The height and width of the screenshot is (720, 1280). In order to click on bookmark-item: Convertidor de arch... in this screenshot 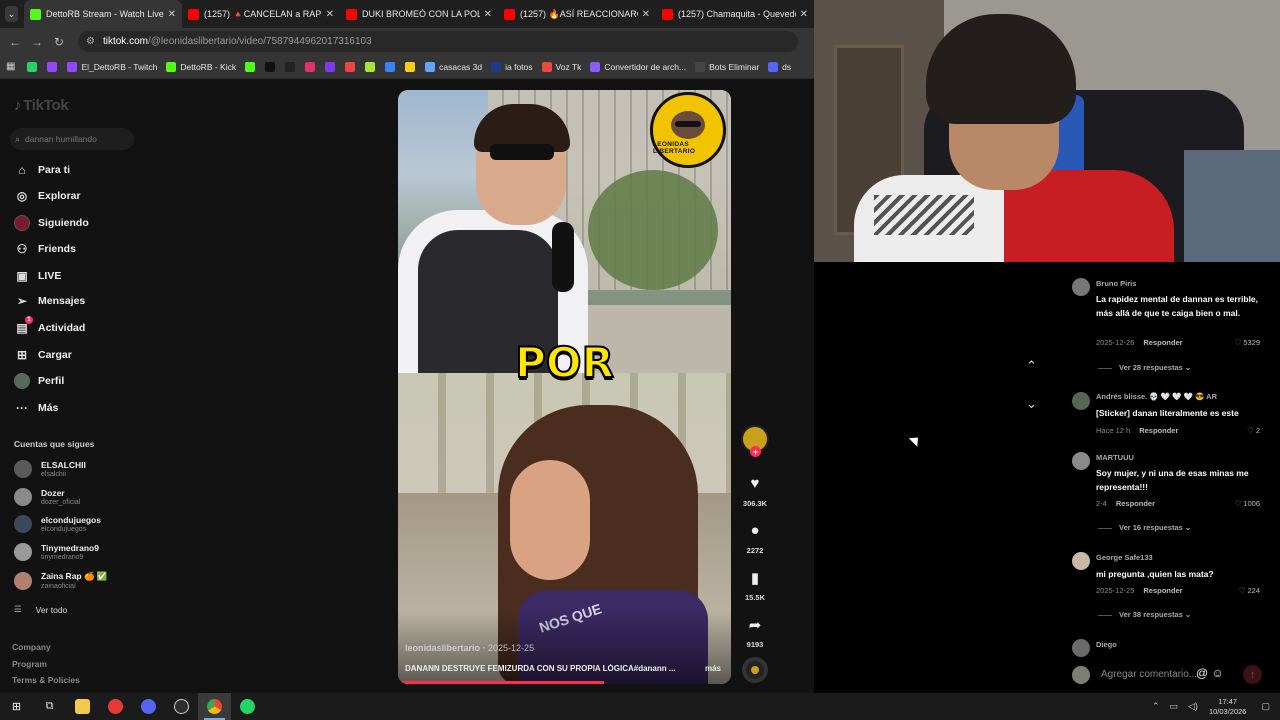, I will do `click(638, 66)`.